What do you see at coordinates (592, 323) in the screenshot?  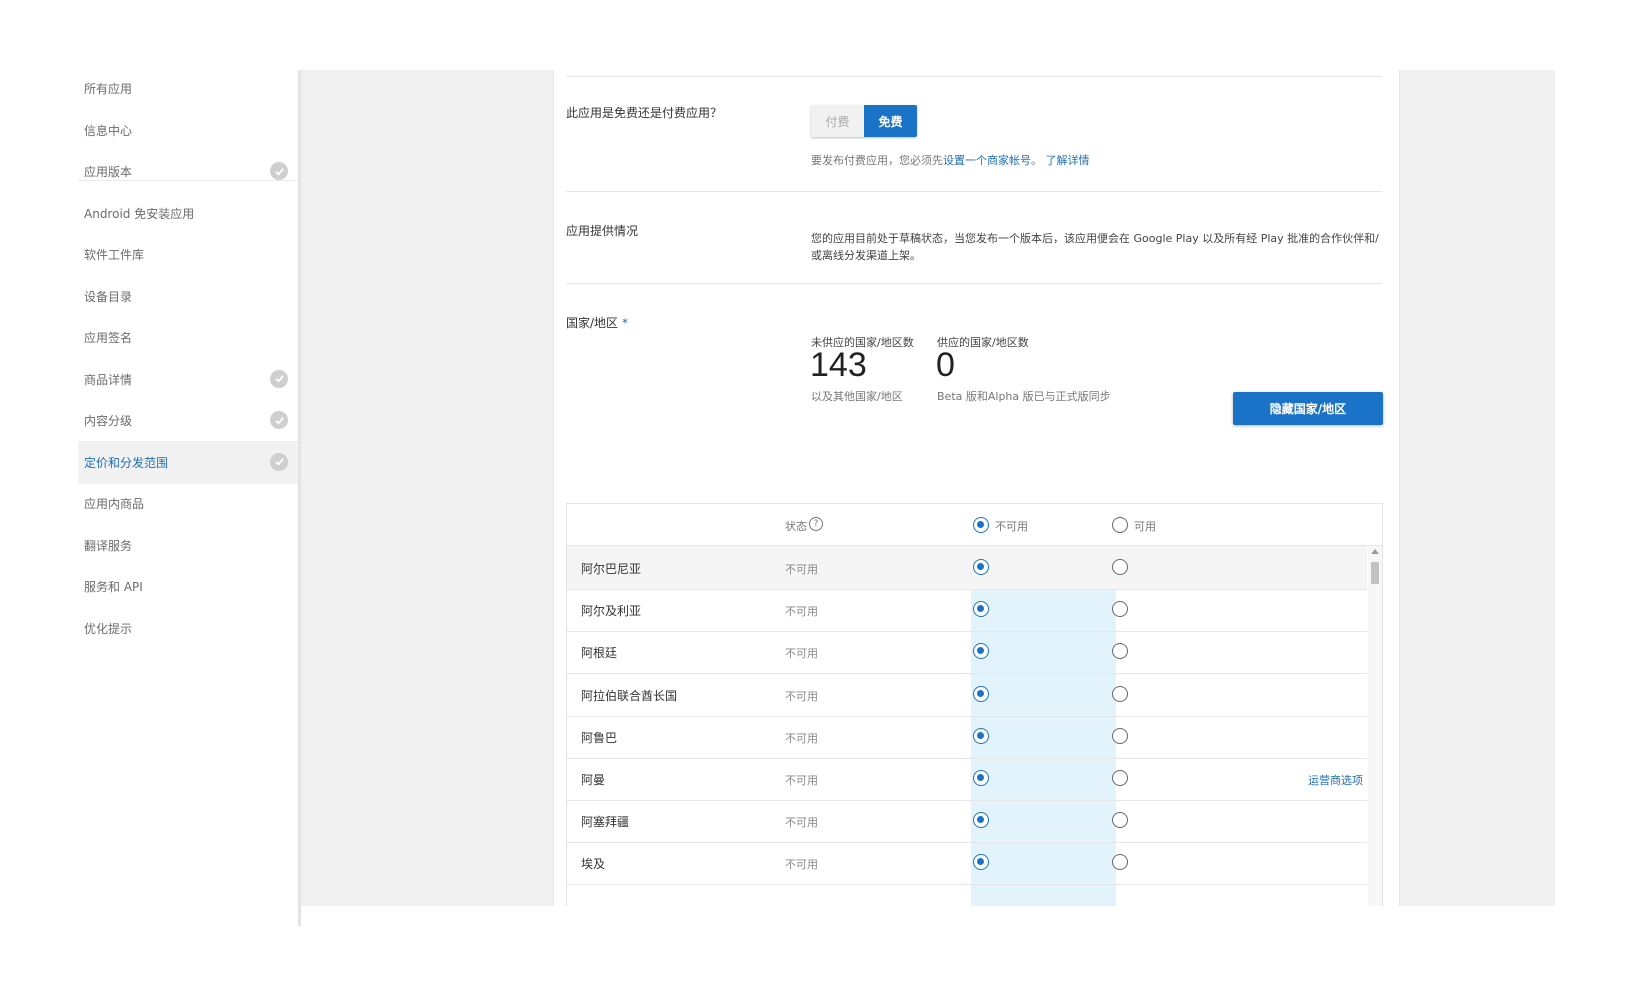 I see `countries-label-text: 国家/地区` at bounding box center [592, 323].